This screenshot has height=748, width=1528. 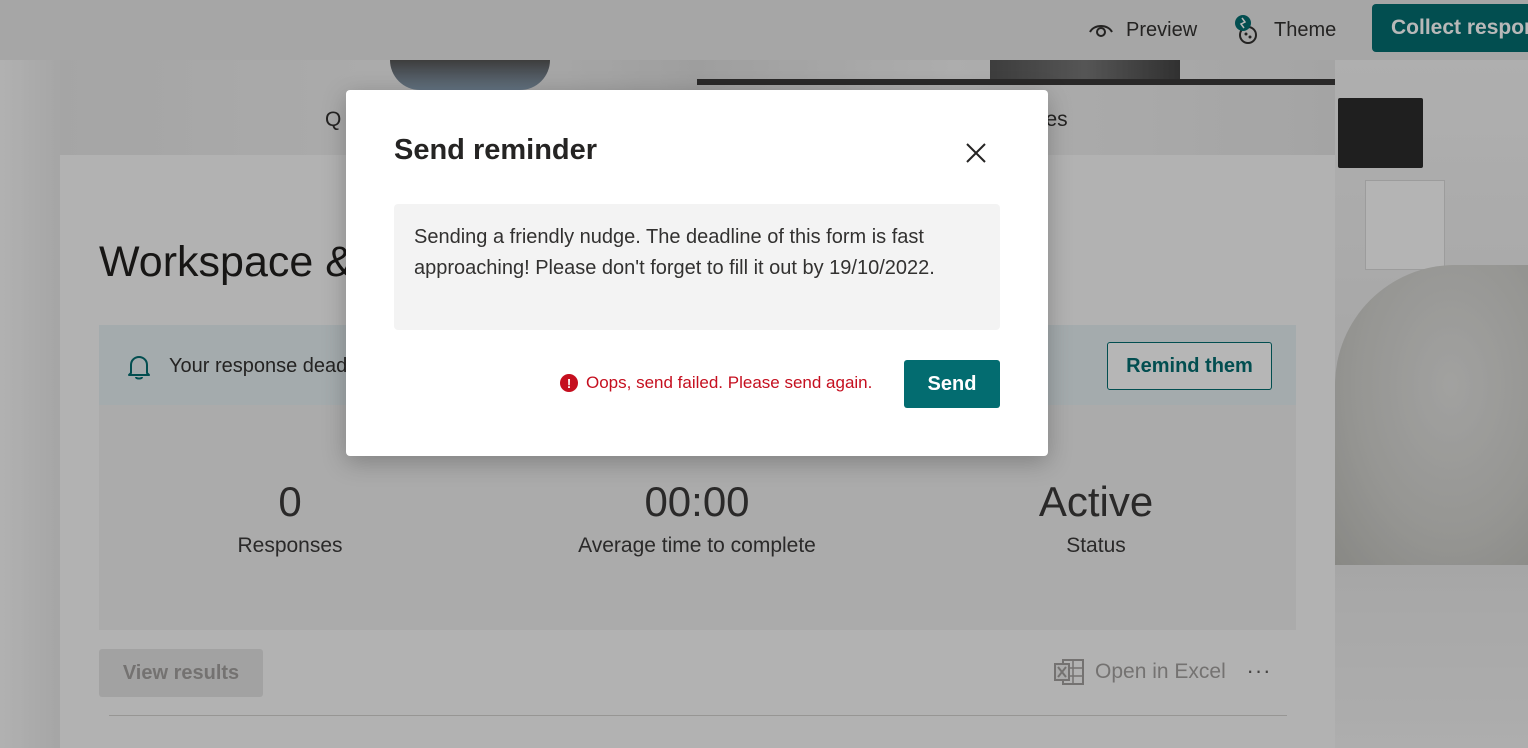 I want to click on dialog-title: Send reminder, so click(x=496, y=150).